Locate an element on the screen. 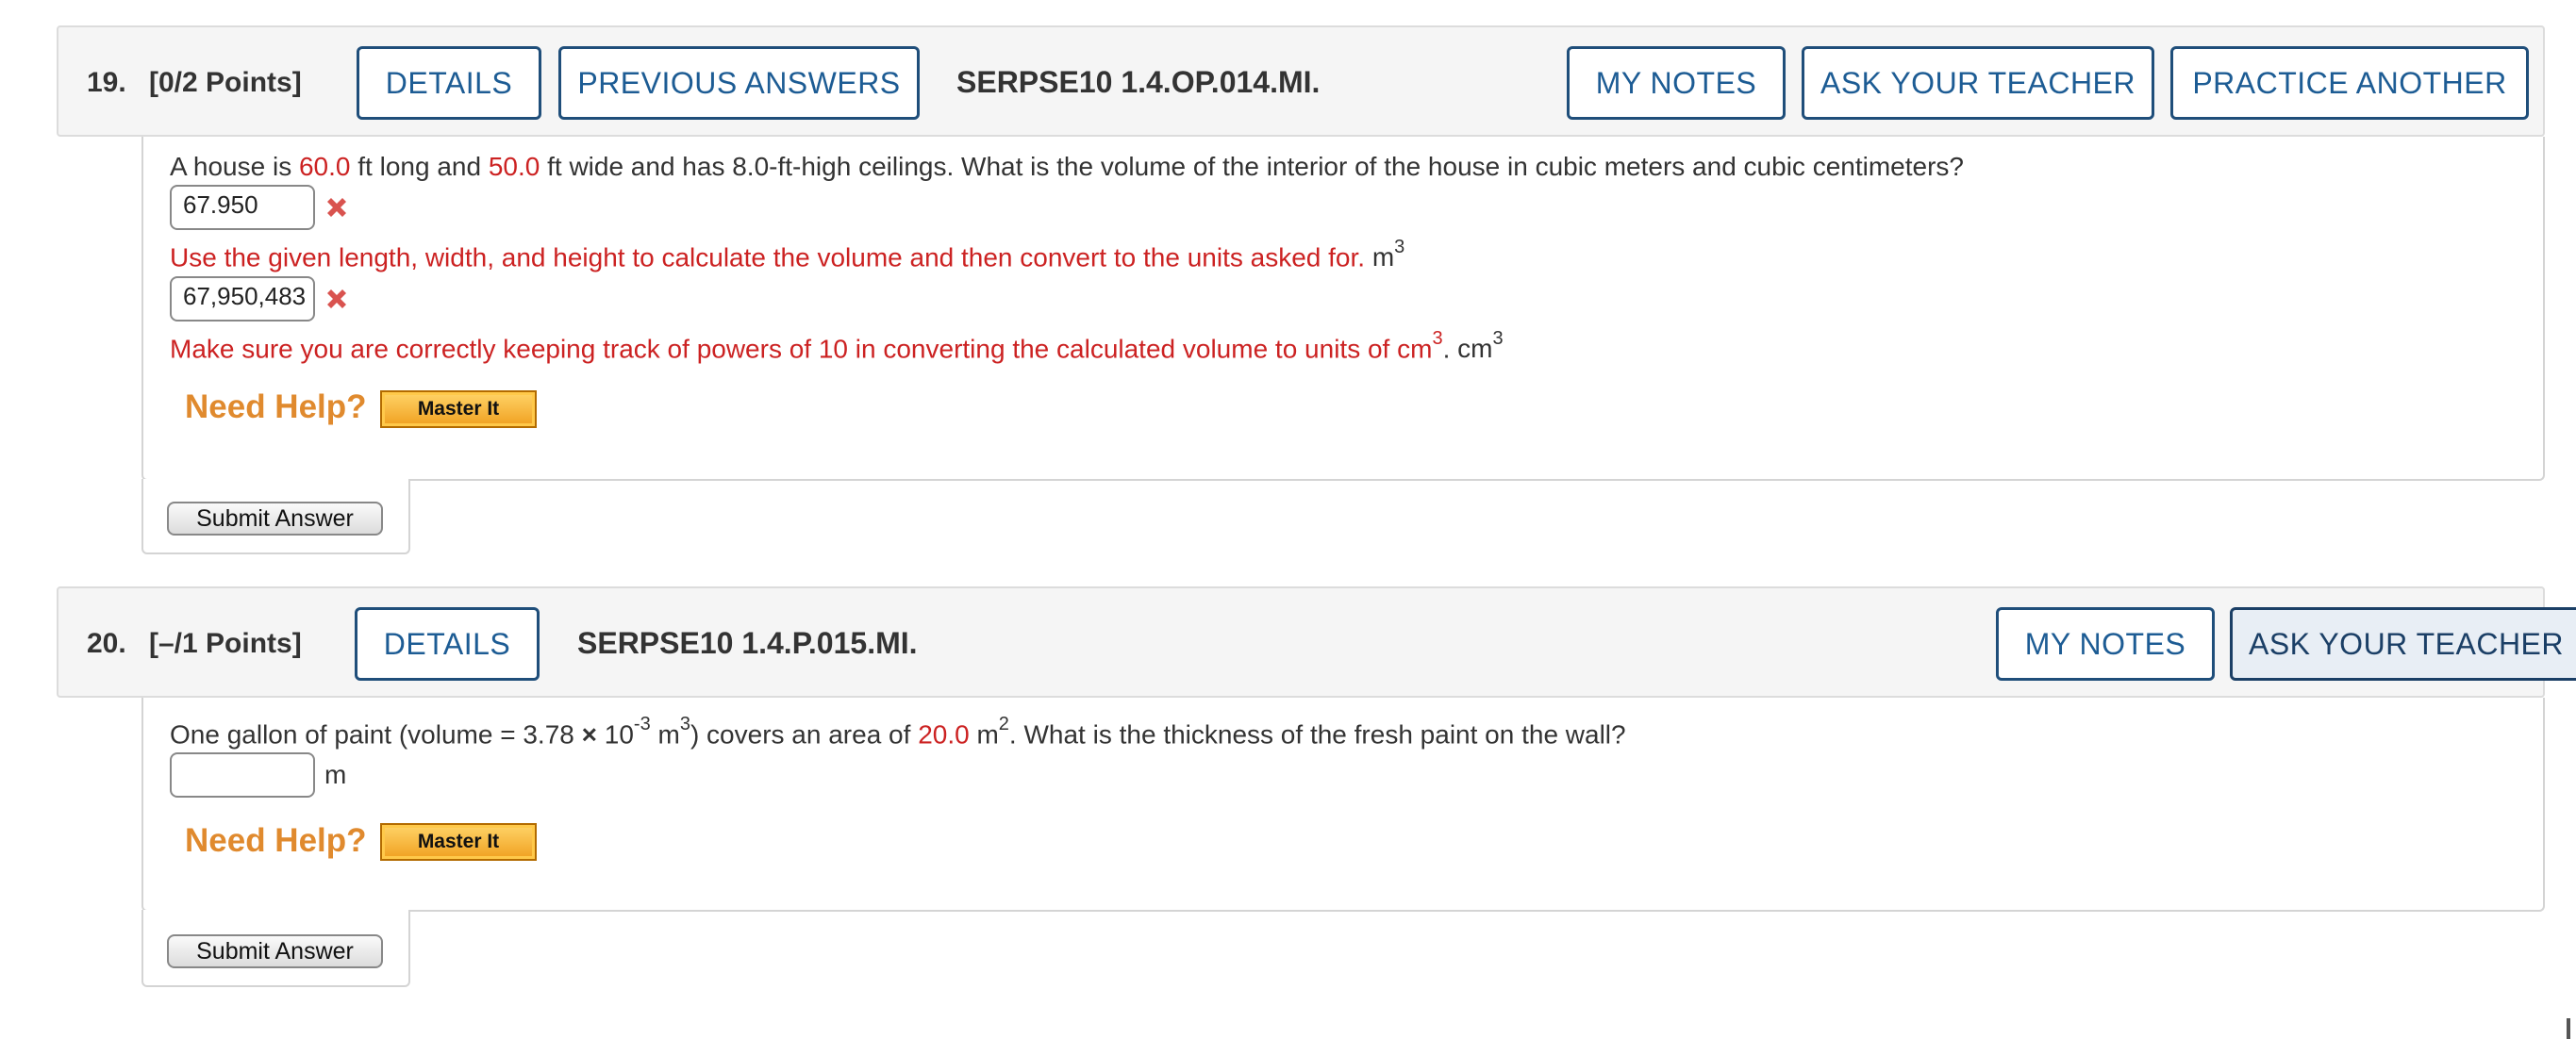 The image size is (2576, 1039). question-number: 20. is located at coordinates (106, 644).